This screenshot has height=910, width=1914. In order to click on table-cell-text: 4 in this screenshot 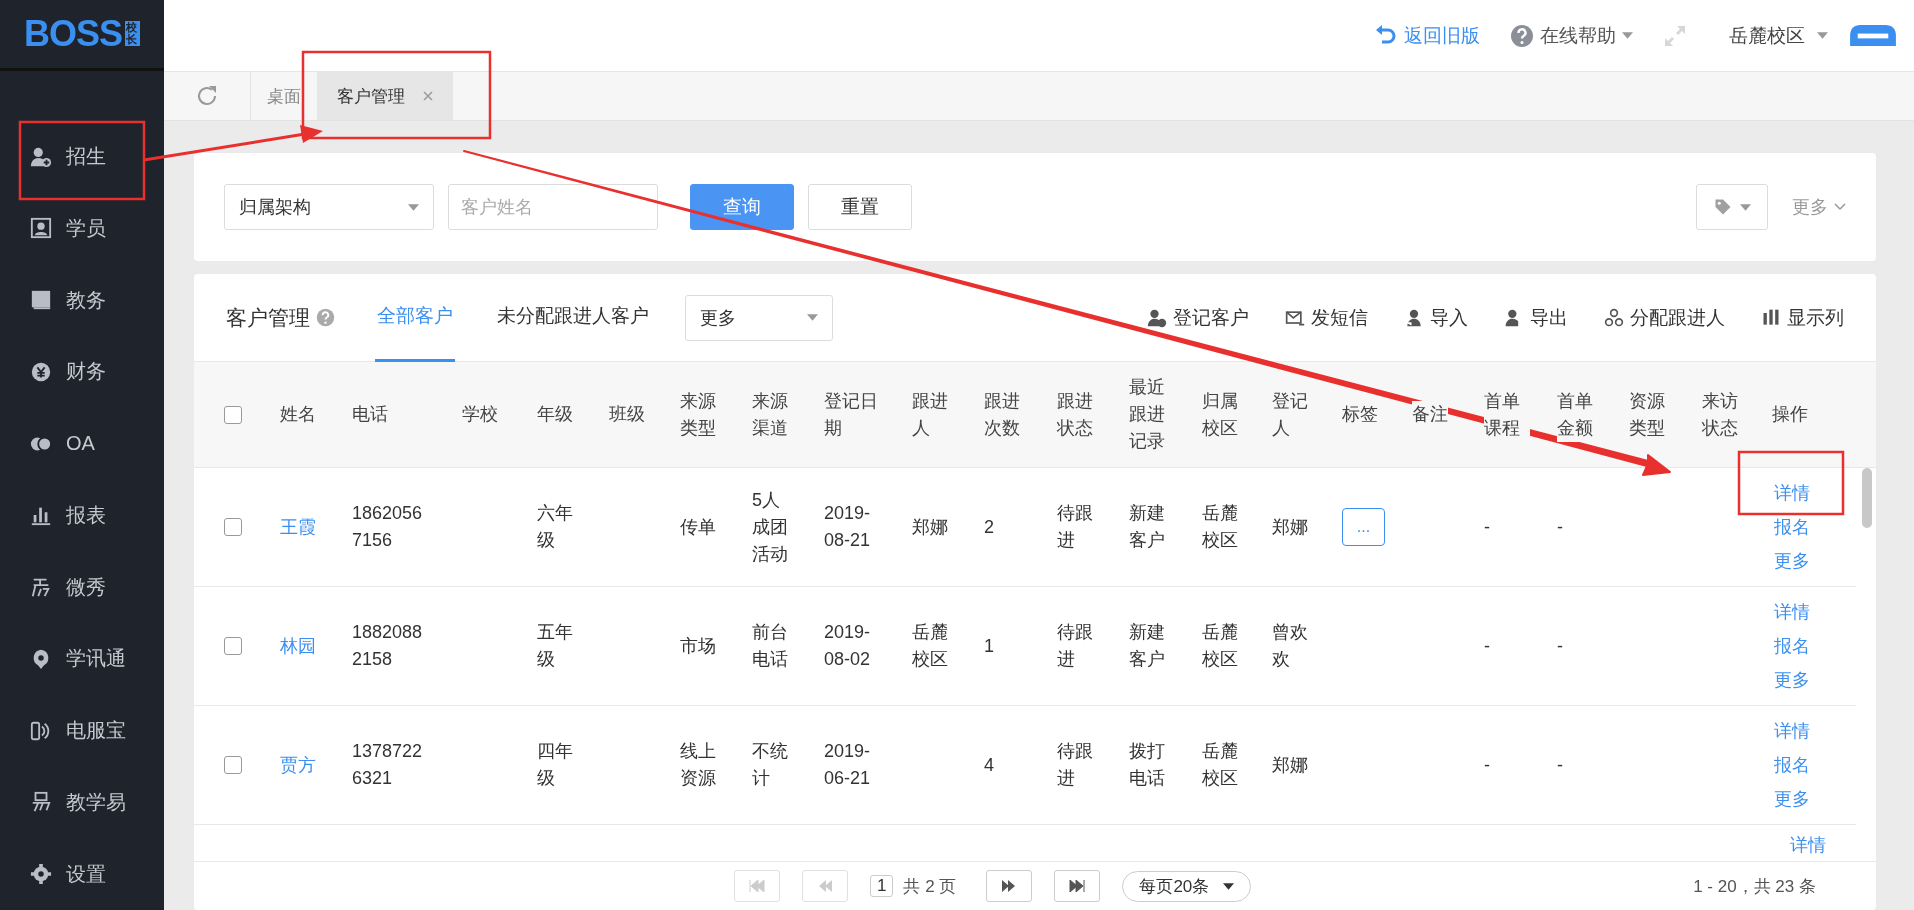, I will do `click(989, 765)`.